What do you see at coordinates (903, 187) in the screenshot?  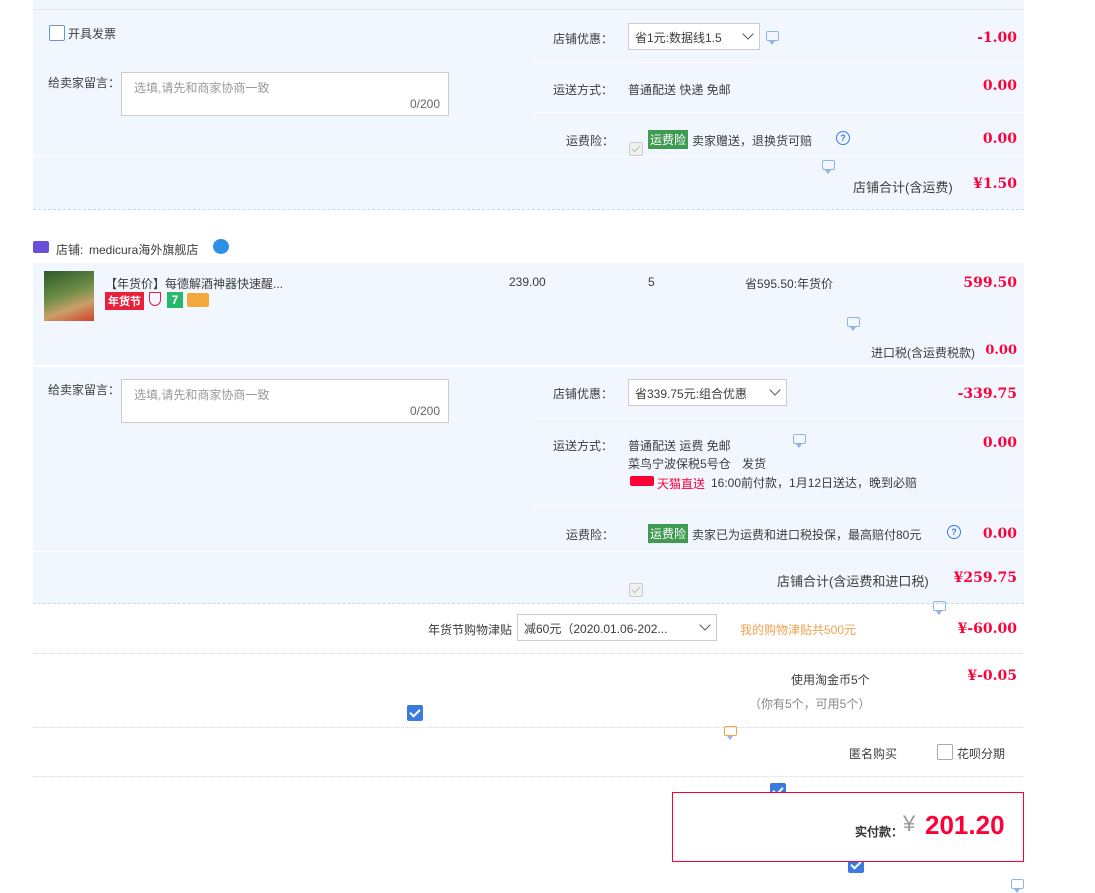 I see `shop-total-label: 店铺合计(含运费)` at bounding box center [903, 187].